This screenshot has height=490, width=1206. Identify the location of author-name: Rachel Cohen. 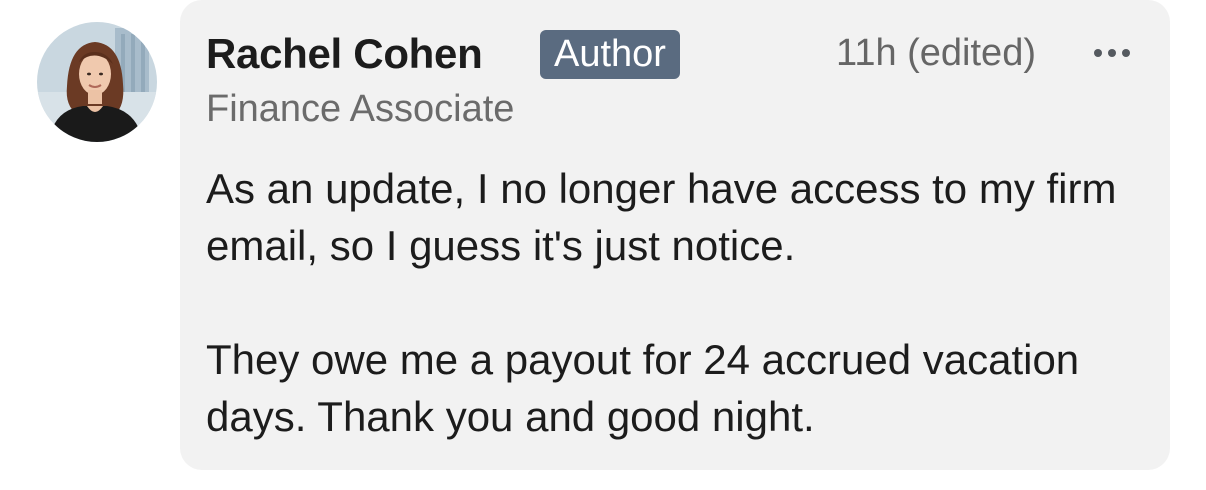
(344, 54).